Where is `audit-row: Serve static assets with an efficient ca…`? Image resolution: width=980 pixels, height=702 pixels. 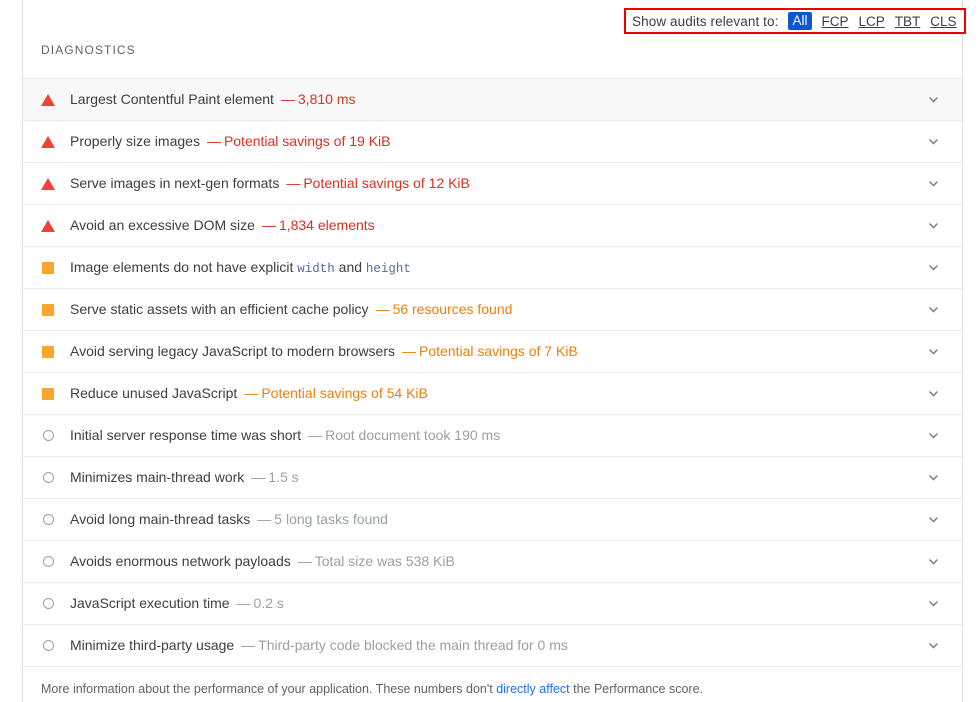
audit-row: Serve static assets with an efficient ca… is located at coordinates (492, 310).